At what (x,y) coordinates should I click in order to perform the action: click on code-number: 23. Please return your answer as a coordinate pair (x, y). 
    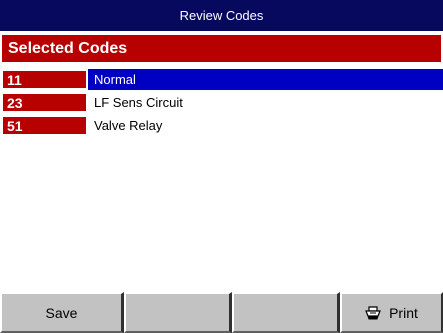
    Looking at the image, I should click on (44, 102).